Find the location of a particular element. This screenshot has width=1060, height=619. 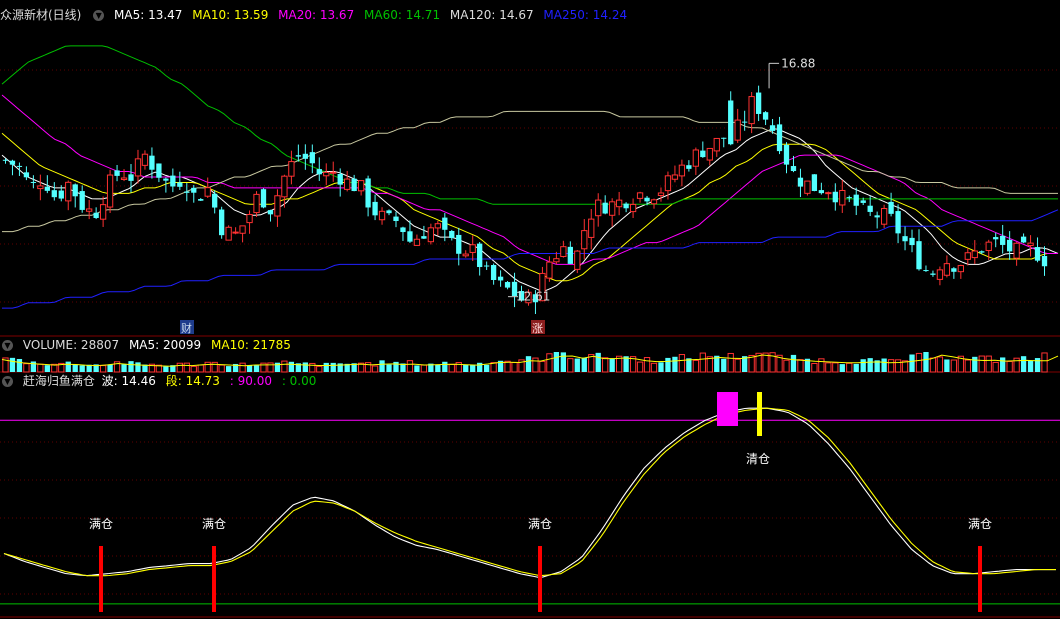

stock-title: 众源新材(日线) is located at coordinates (40, 15).